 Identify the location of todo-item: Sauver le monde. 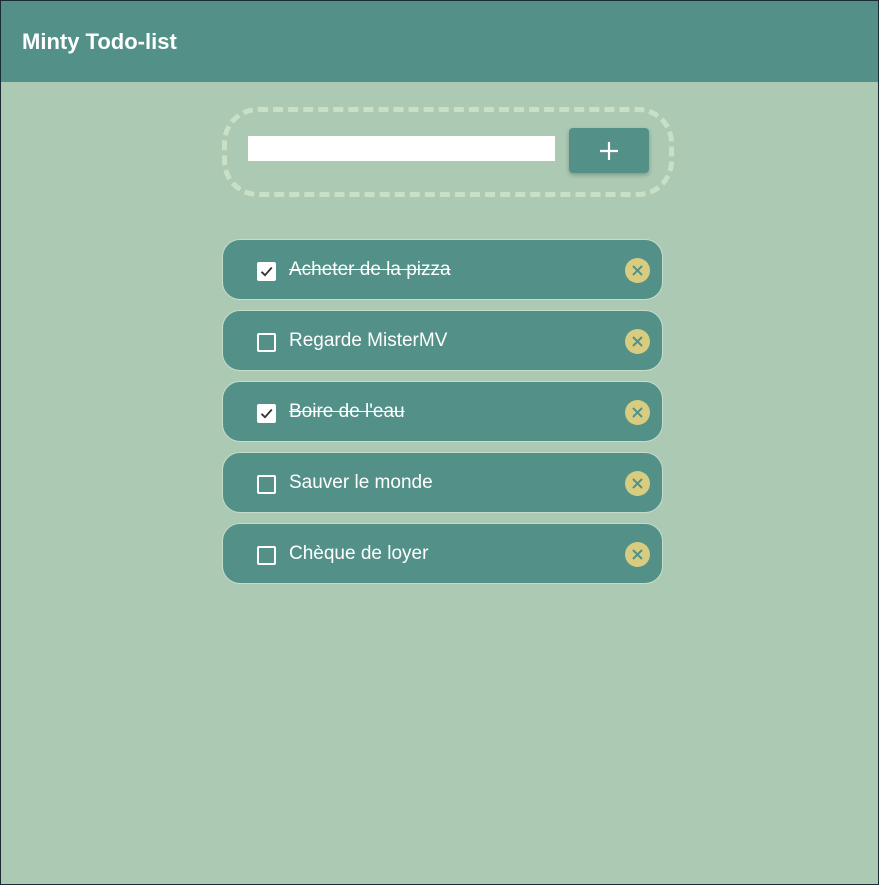
(442, 482).